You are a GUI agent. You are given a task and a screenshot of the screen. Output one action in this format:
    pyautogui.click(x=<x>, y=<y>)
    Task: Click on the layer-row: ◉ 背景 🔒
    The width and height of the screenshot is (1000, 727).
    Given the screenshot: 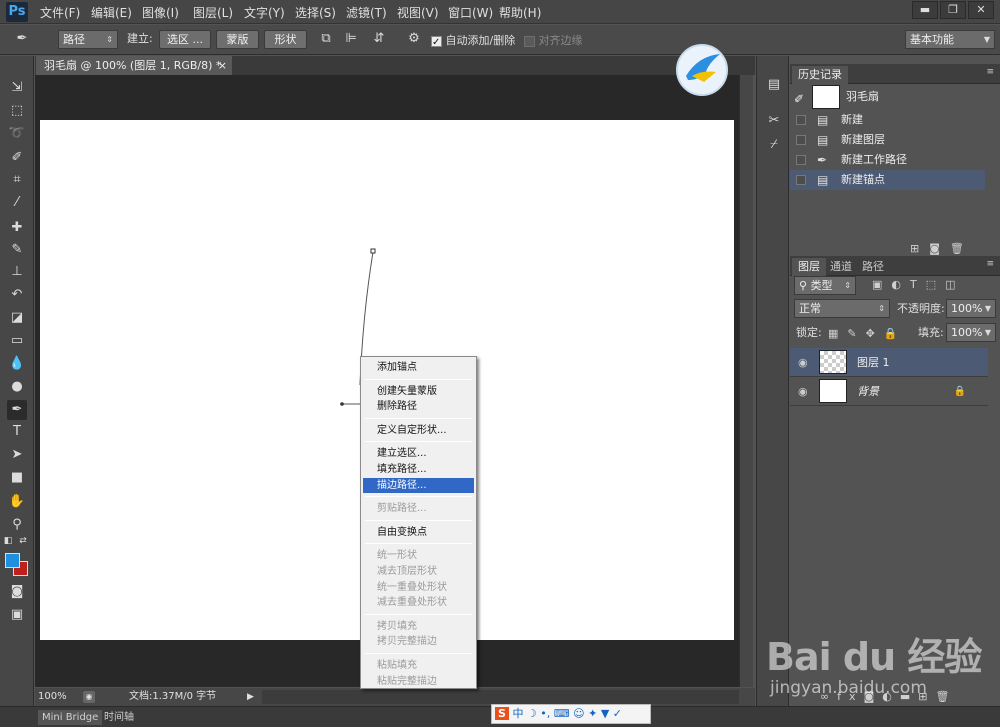 What is the action you would take?
    pyautogui.click(x=889, y=391)
    